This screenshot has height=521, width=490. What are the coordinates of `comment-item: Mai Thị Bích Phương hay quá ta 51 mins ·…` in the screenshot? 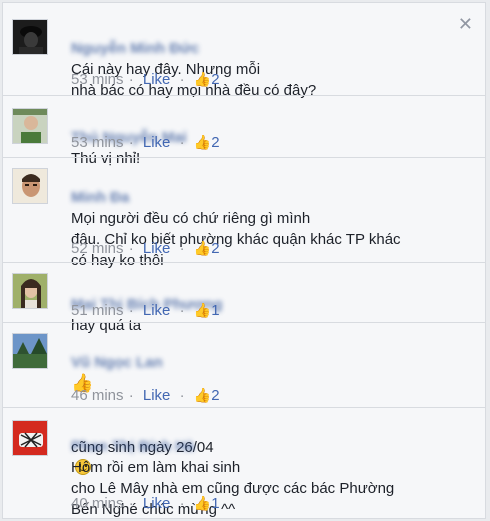 It's located at (244, 298).